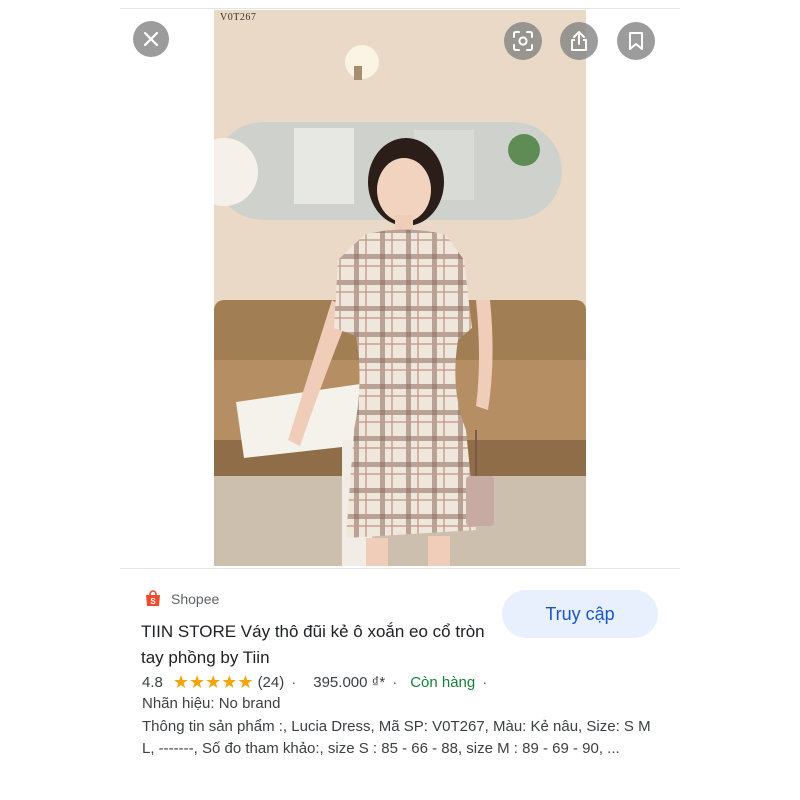 Image resolution: width=800 pixels, height=800 pixels. Describe the element at coordinates (349, 682) in the screenshot. I see `product-price: 395.000 ₫*` at that location.